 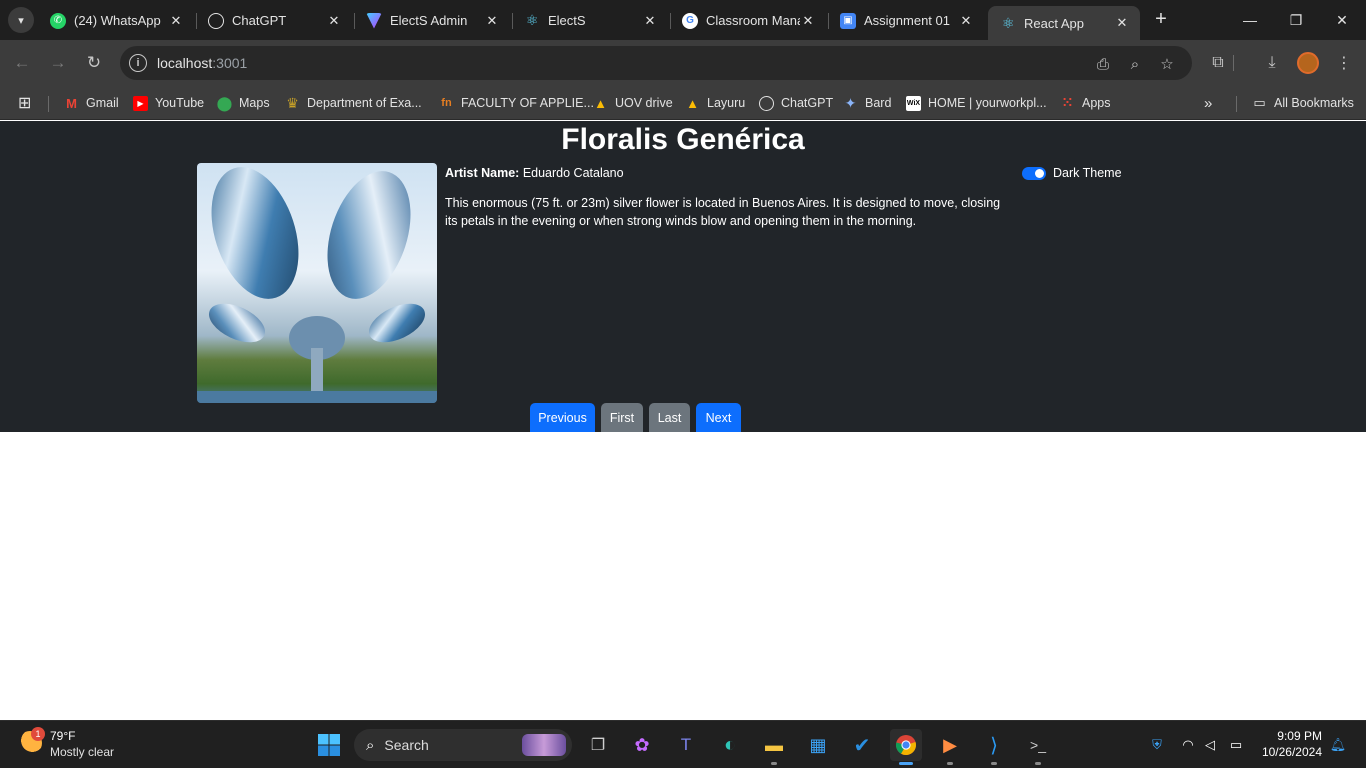 I want to click on tab-elects: ⚛ ElectS ✕, so click(x=590, y=20).